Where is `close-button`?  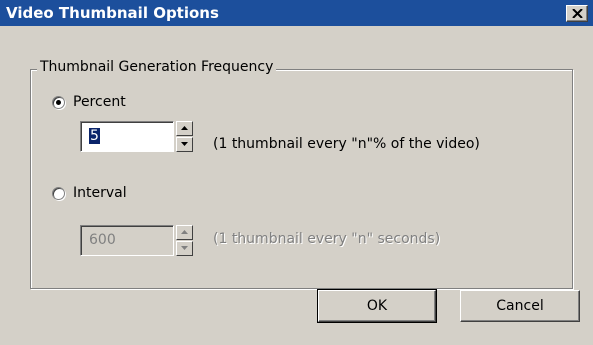 close-button is located at coordinates (577, 13).